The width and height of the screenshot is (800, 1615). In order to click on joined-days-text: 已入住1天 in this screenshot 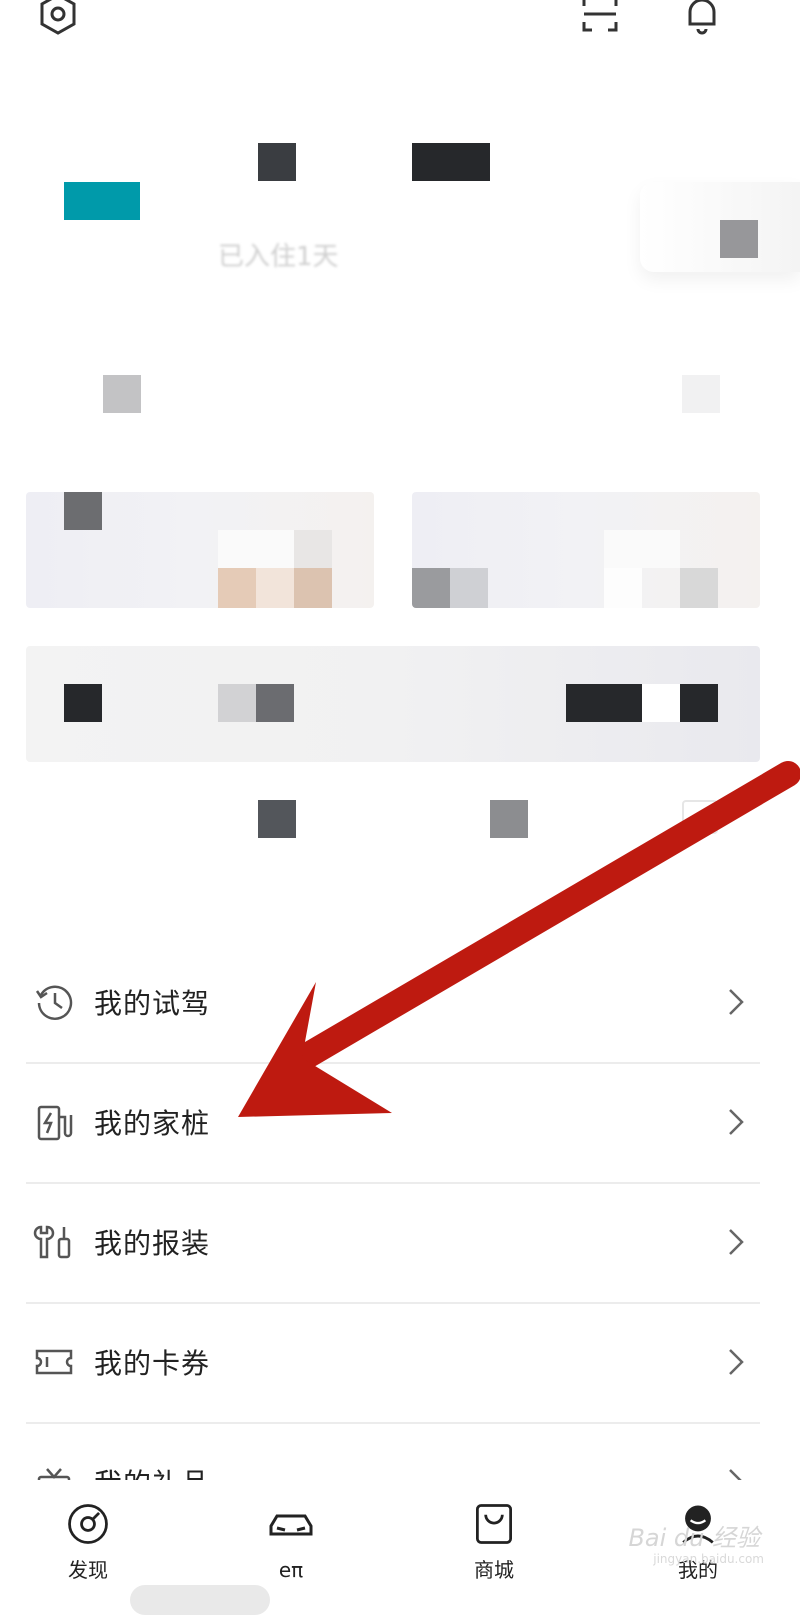, I will do `click(278, 257)`.